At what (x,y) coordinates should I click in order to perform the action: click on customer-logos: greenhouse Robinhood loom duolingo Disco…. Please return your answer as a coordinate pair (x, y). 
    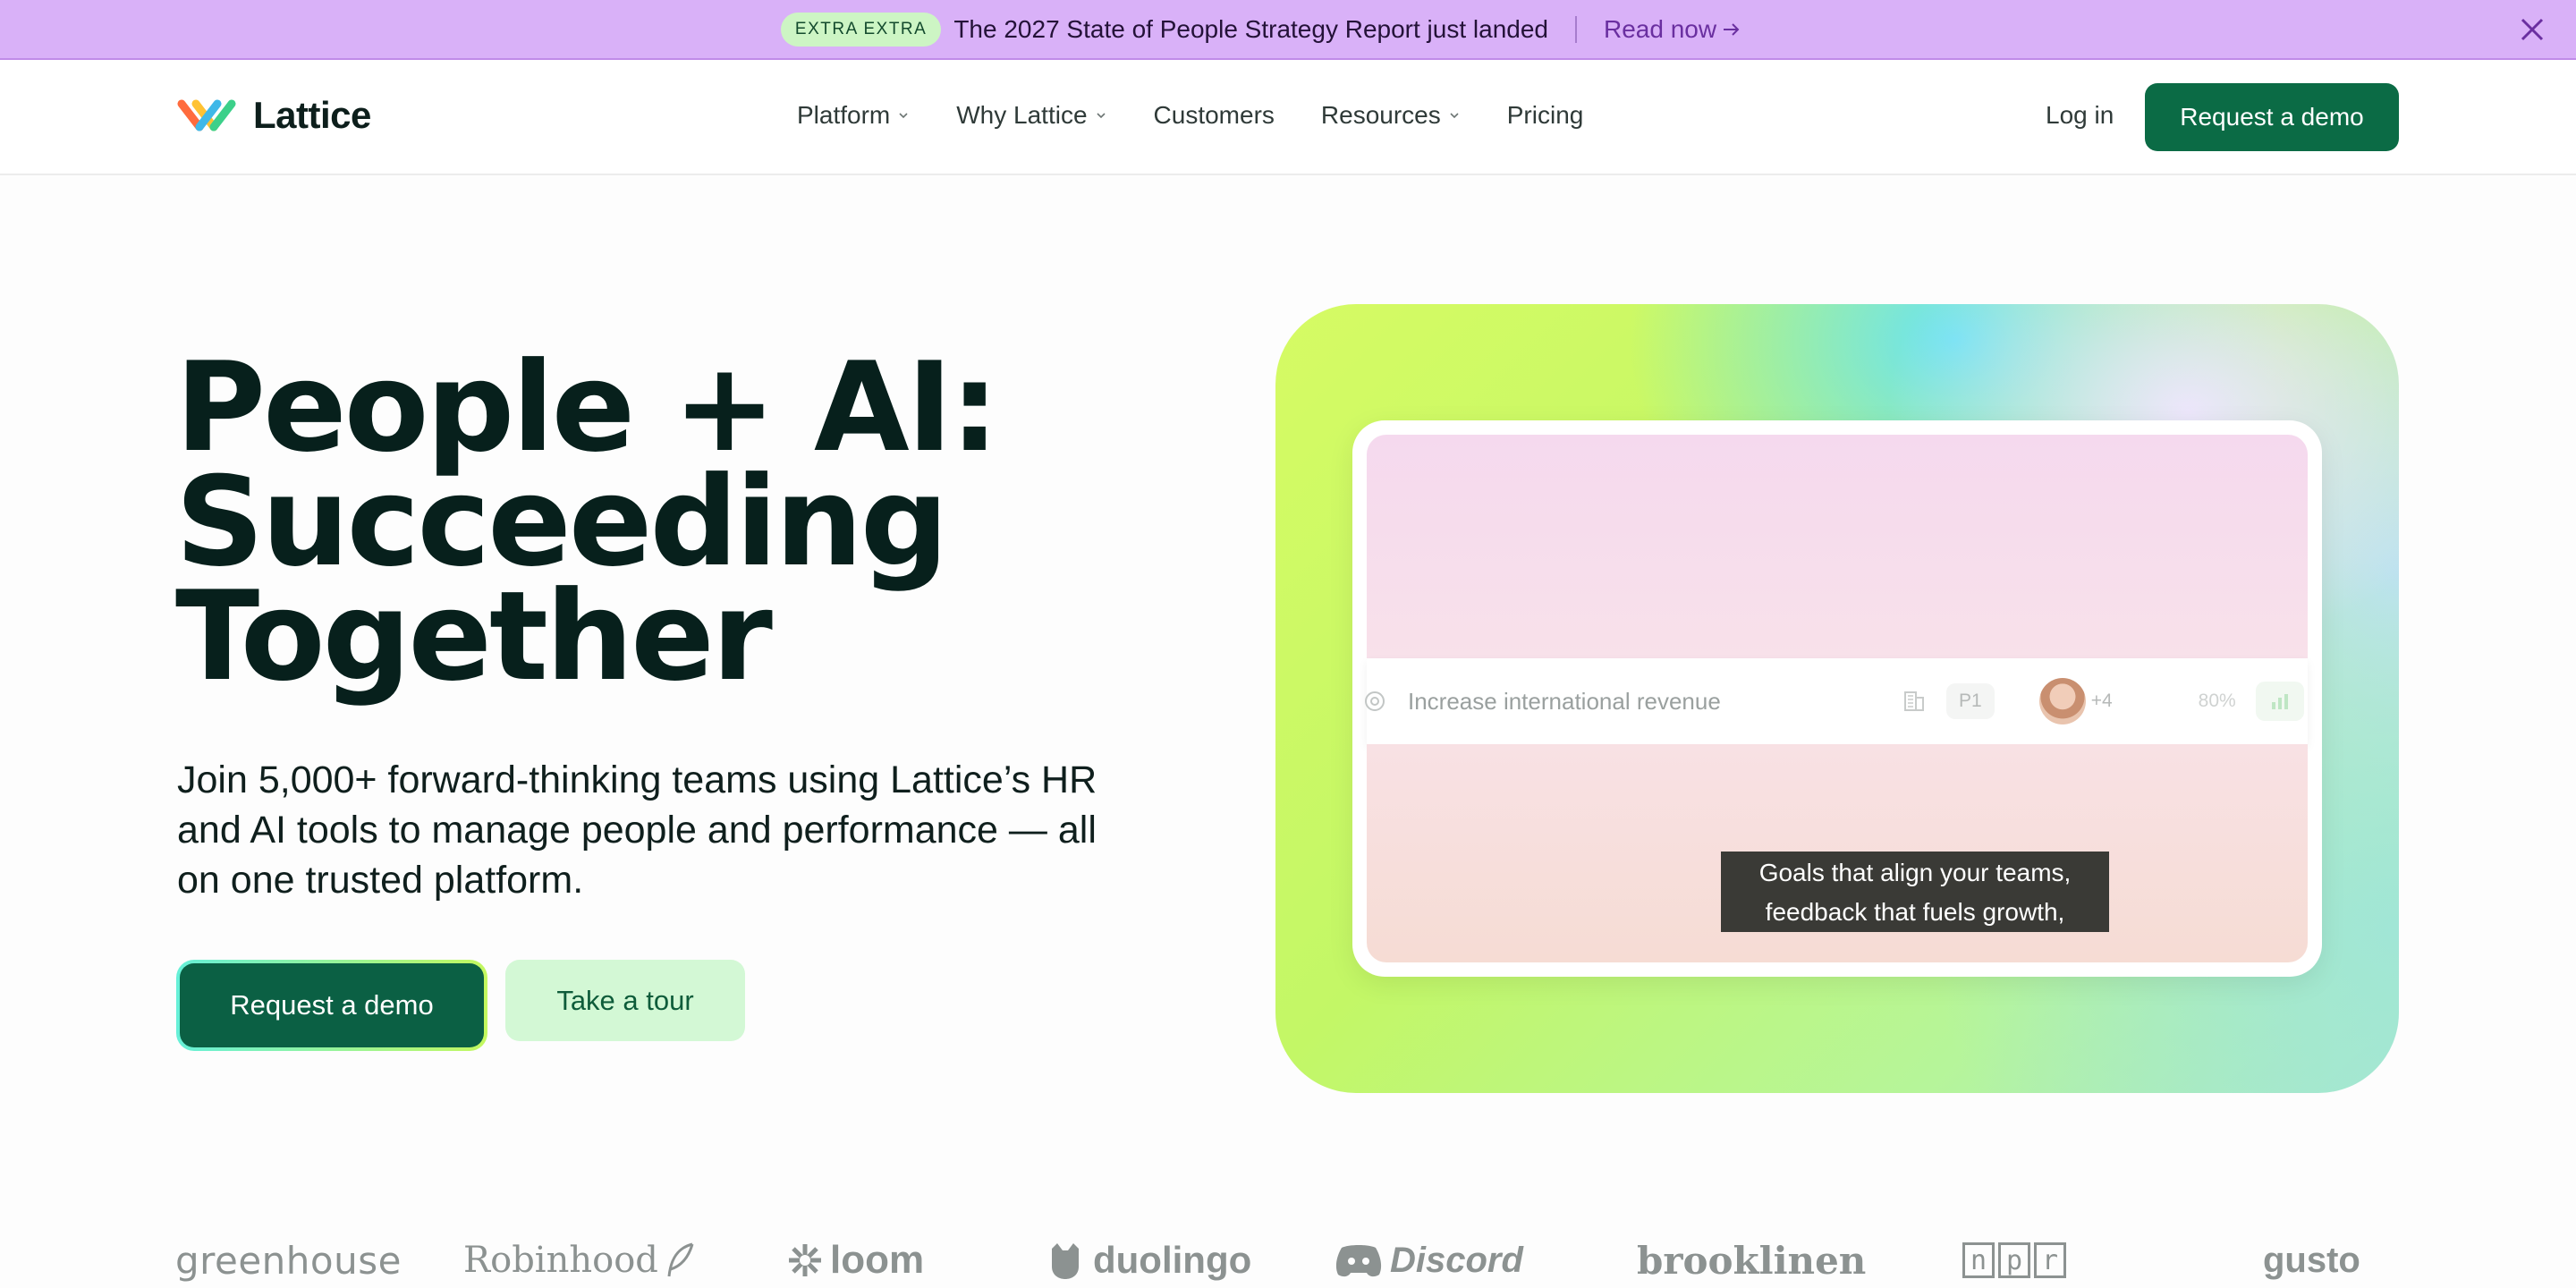
    Looking at the image, I should click on (1267, 1260).